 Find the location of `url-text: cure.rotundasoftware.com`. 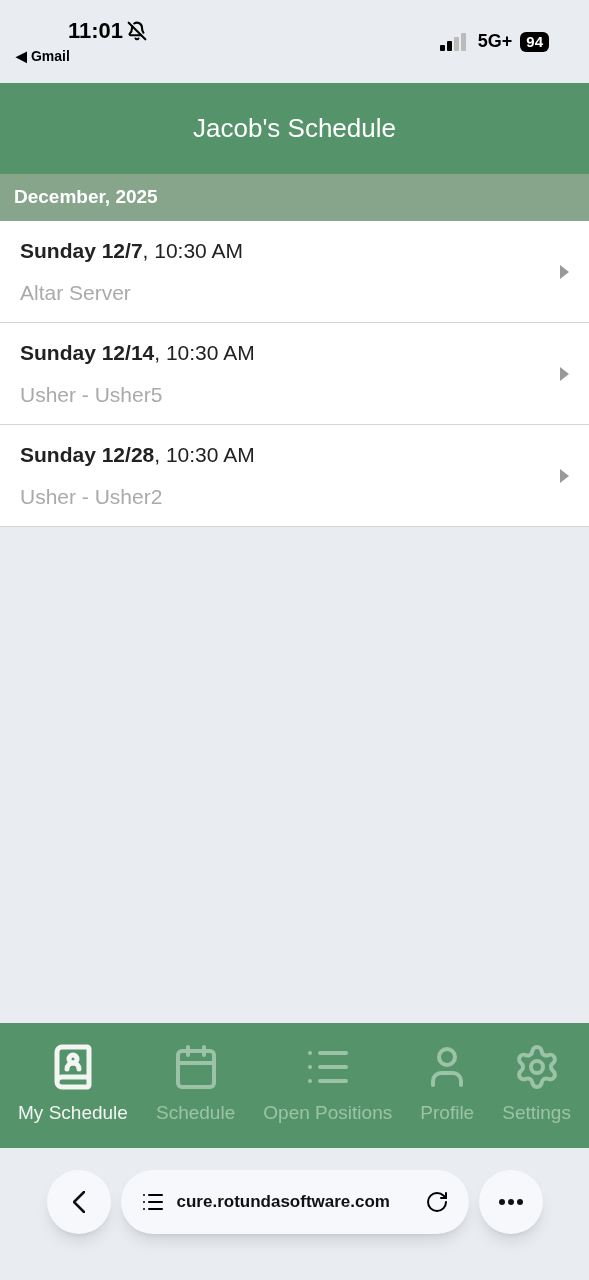

url-text: cure.rotundasoftware.com is located at coordinates (283, 1202).